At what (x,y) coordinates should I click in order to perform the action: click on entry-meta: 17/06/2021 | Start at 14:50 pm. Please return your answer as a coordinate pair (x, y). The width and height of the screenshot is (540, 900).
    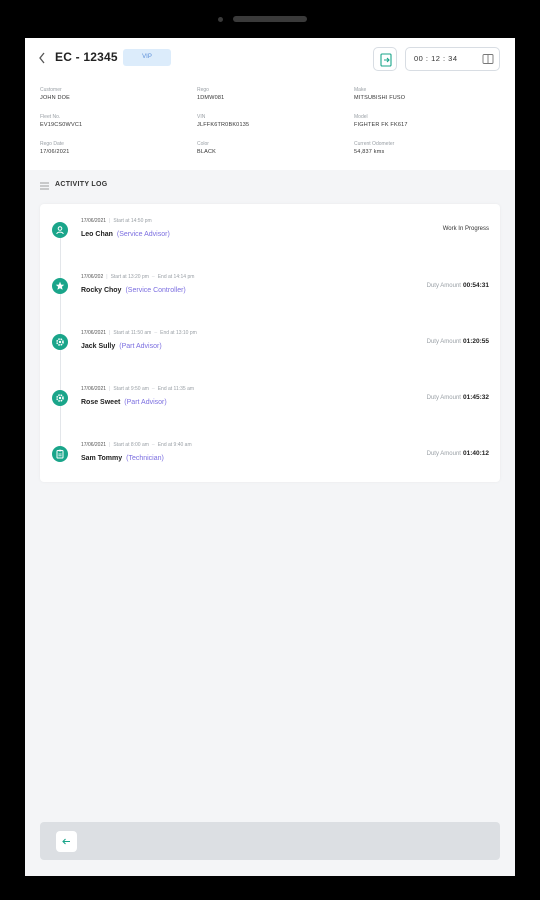
    Looking at the image, I should click on (116, 221).